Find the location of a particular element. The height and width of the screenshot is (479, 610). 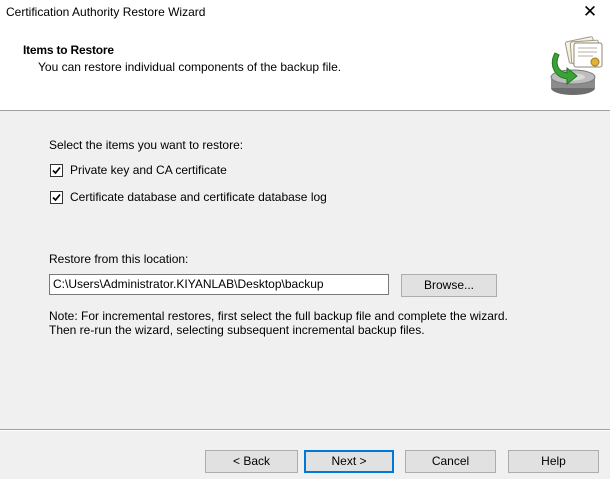

option-private-key: Private key and CA certificate is located at coordinates (138, 170).